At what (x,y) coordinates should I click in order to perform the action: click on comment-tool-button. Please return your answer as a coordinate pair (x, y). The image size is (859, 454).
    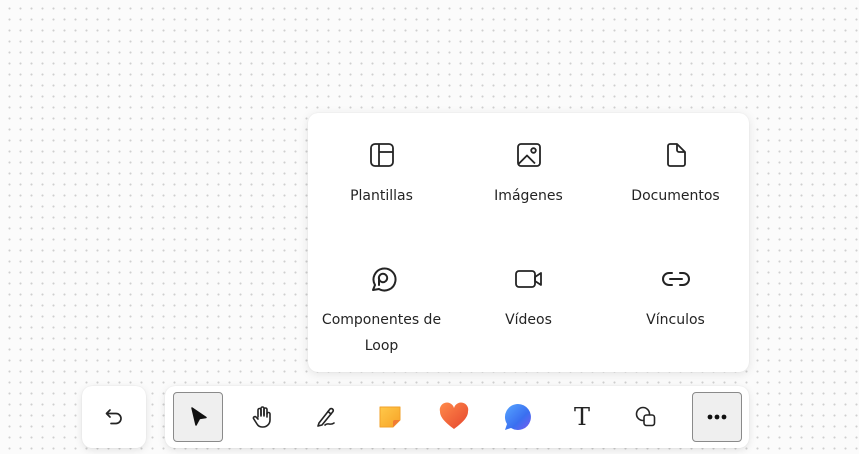
    Looking at the image, I should click on (518, 417).